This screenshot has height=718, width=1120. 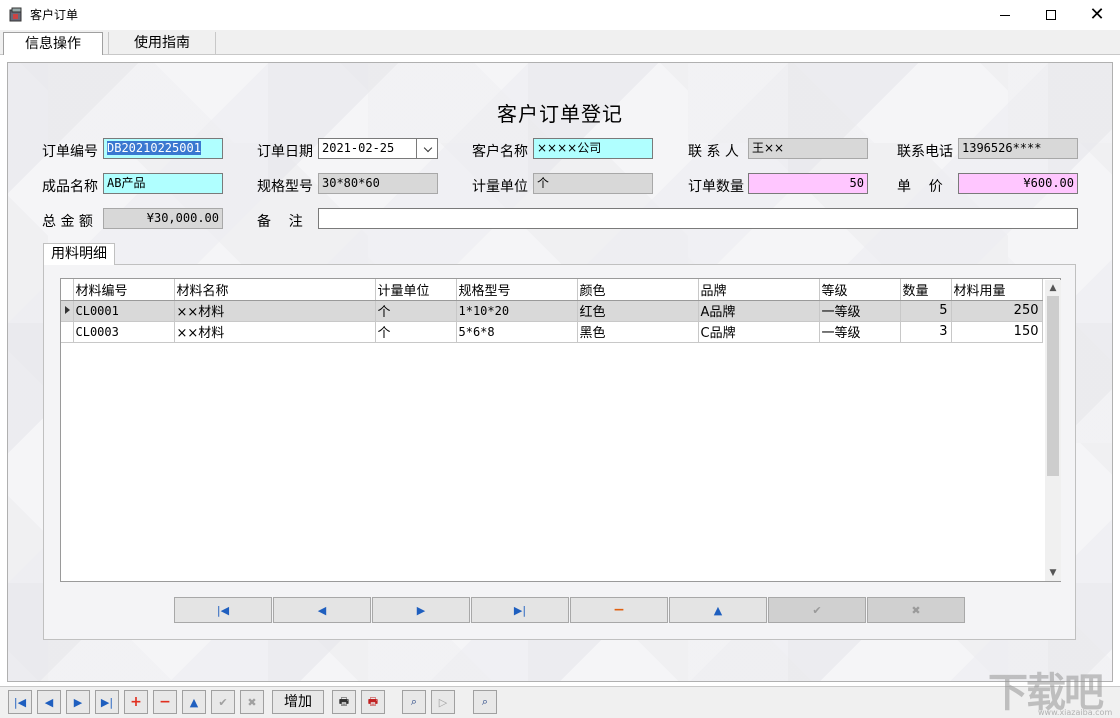 What do you see at coordinates (713, 152) in the screenshot?
I see `contact-label: 联 系 人` at bounding box center [713, 152].